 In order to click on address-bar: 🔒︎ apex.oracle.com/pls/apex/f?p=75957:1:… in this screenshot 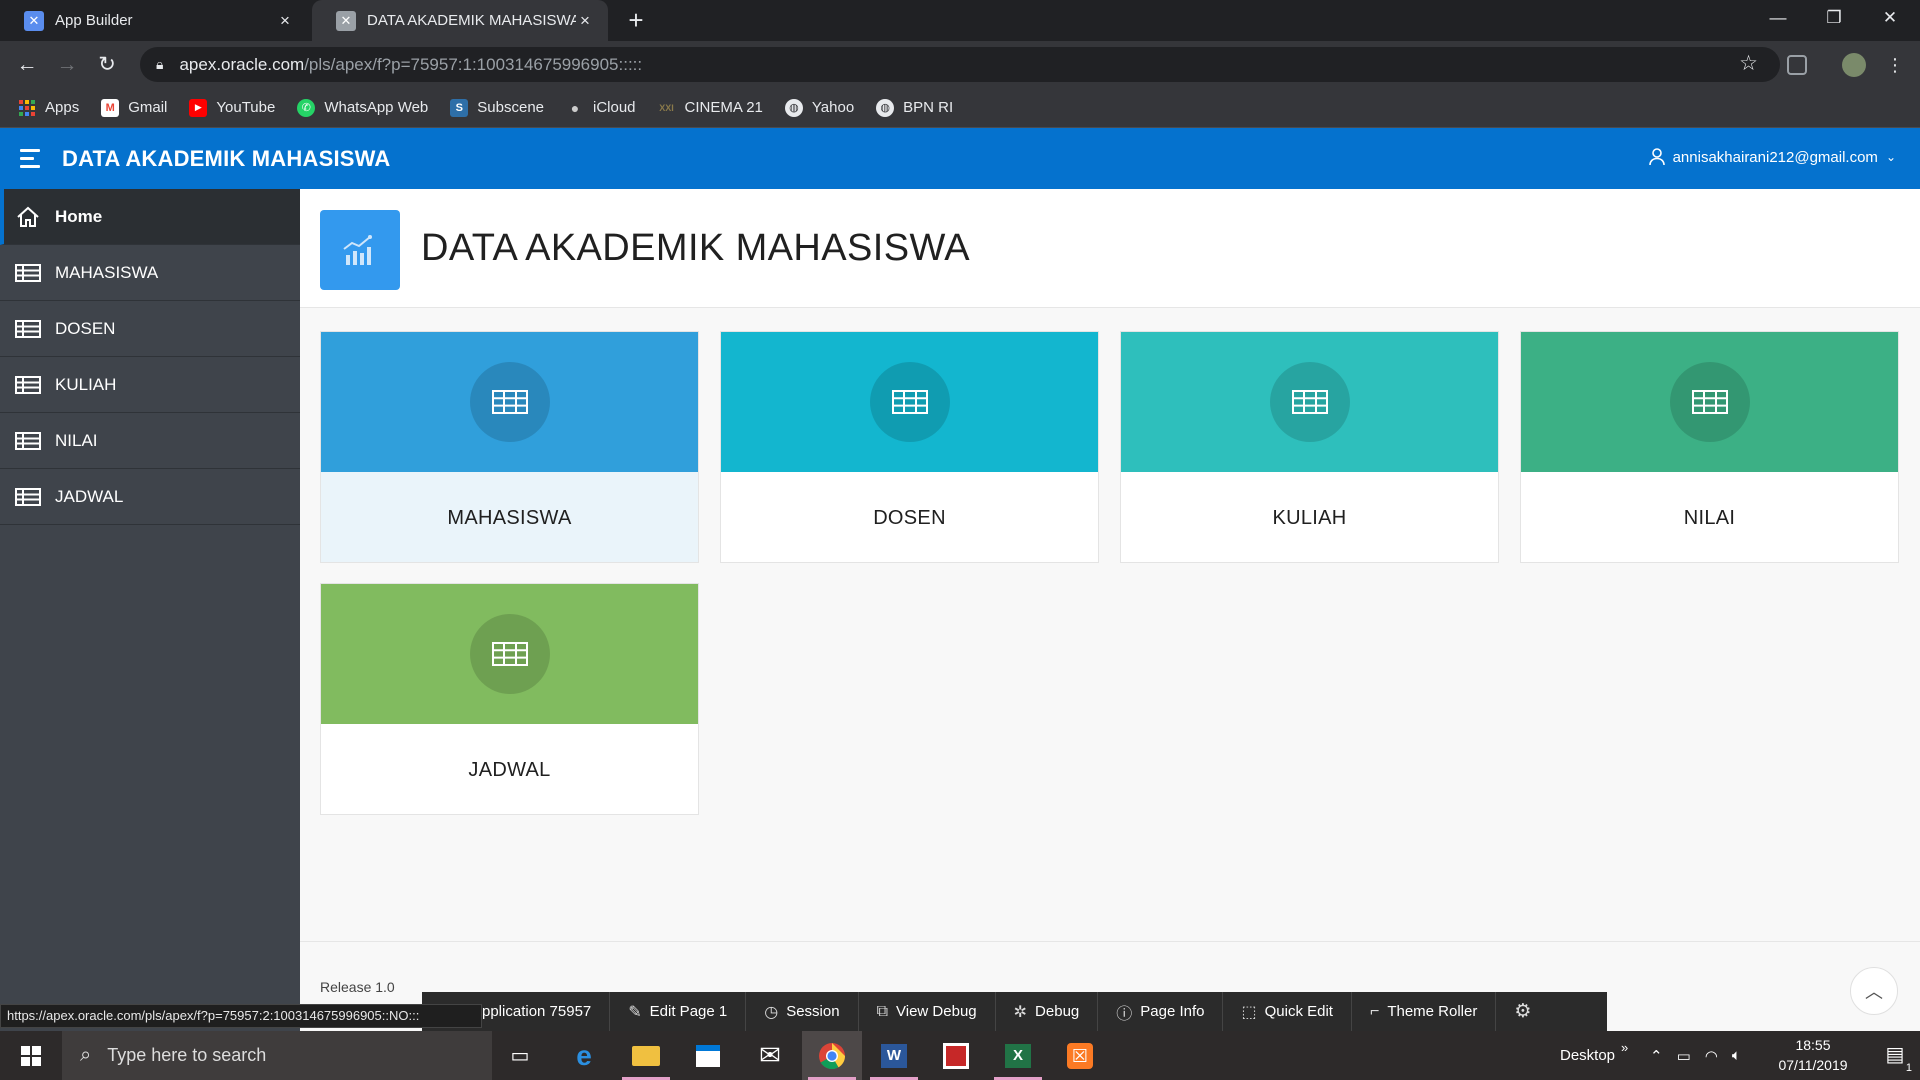, I will do `click(960, 64)`.